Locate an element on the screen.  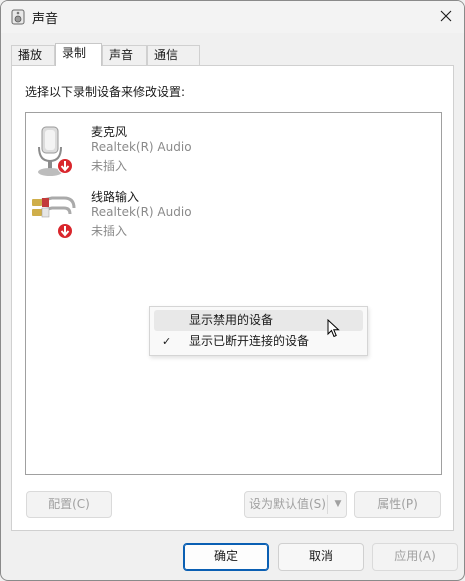
list-item-microphone: 麦克风 Realtek(R) Audio 未插入 is located at coordinates (220, 154).